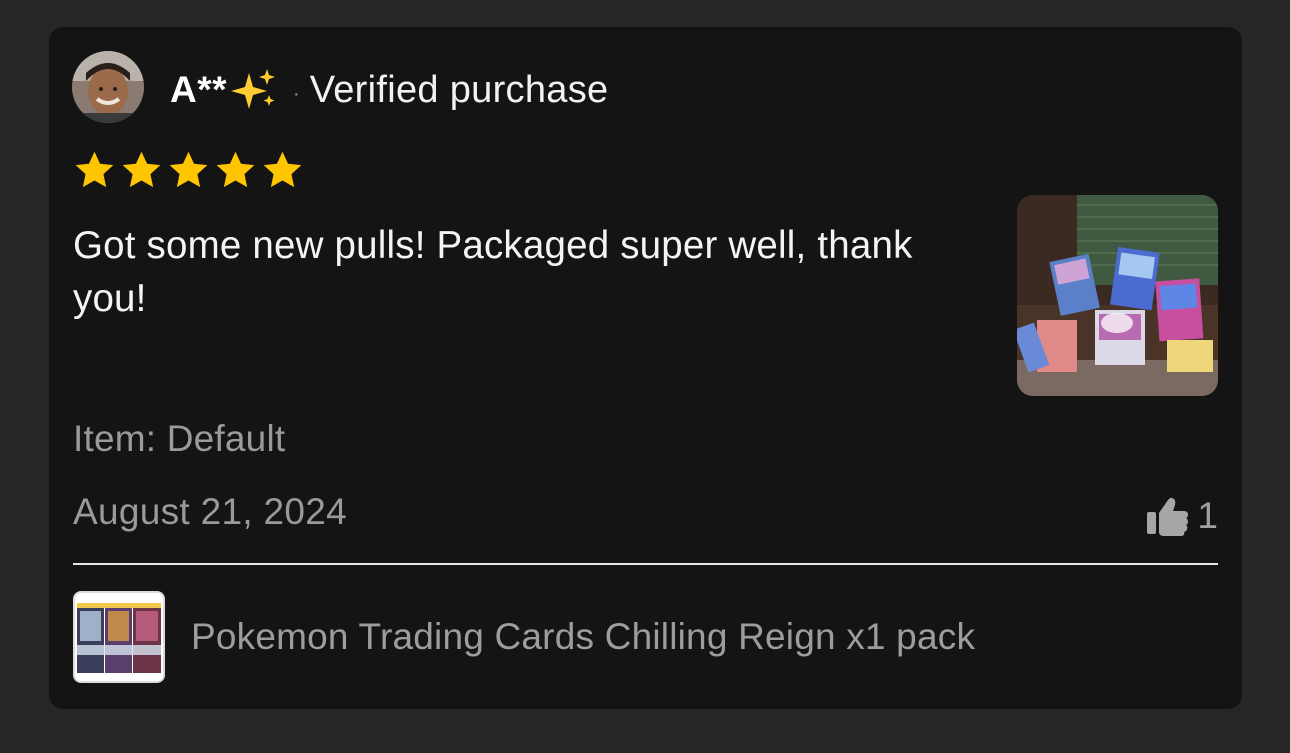 The height and width of the screenshot is (753, 1290). I want to click on divider, so click(645, 564).